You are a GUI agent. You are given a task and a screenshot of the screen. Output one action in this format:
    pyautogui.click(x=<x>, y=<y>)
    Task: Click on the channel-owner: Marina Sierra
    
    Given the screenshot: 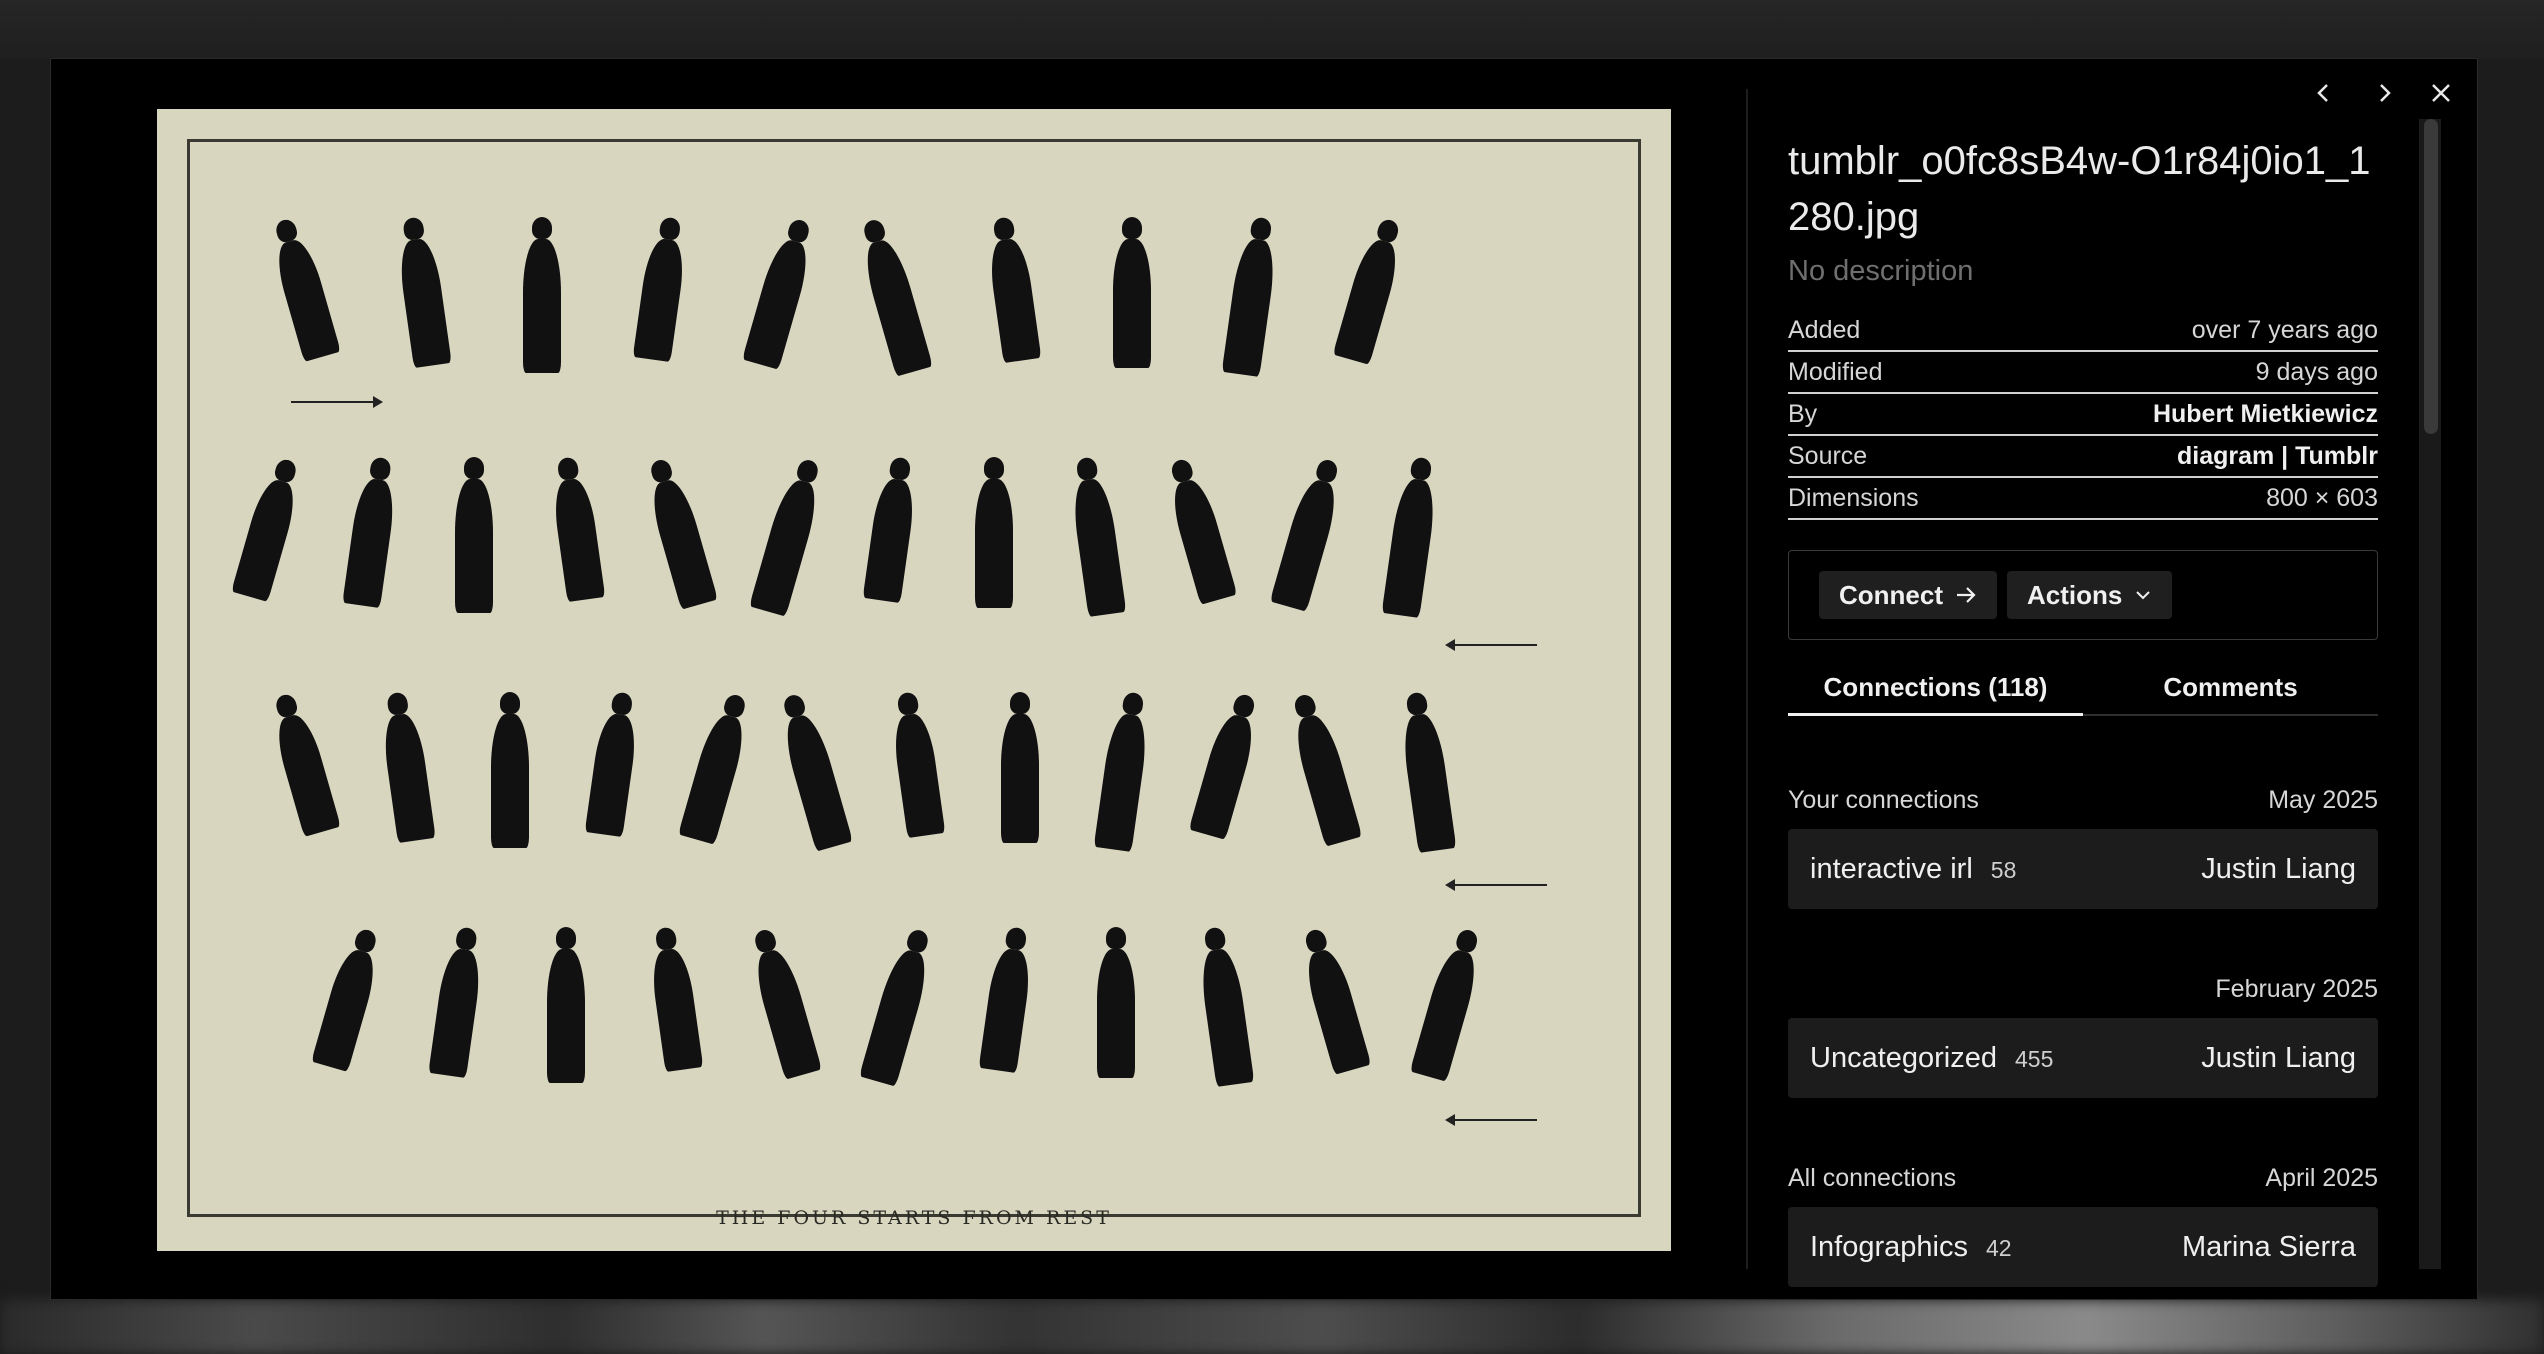 What is the action you would take?
    pyautogui.click(x=2268, y=1246)
    